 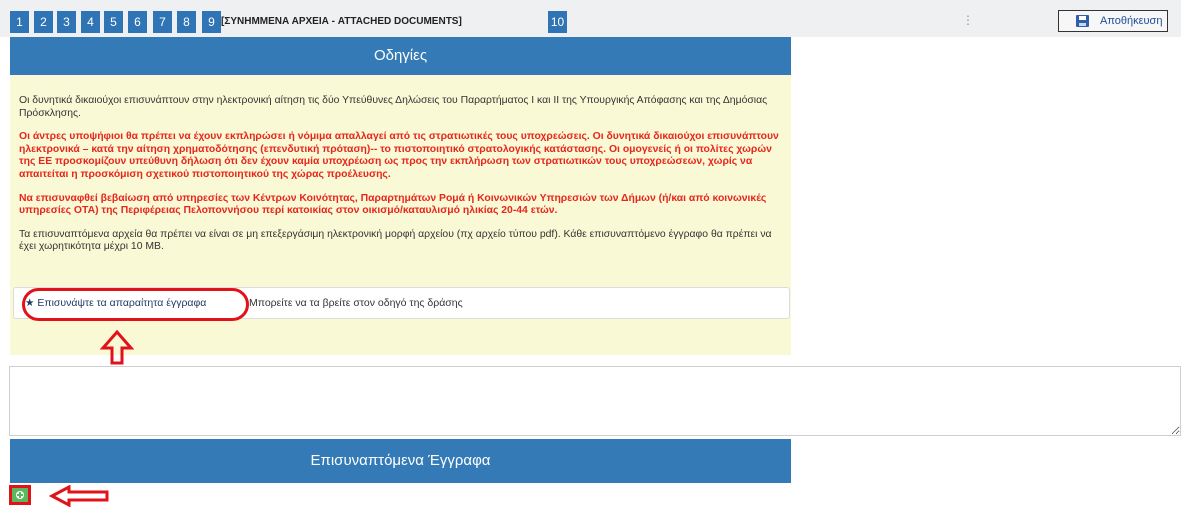 I want to click on step-tab-5: 5, so click(x=113, y=22).